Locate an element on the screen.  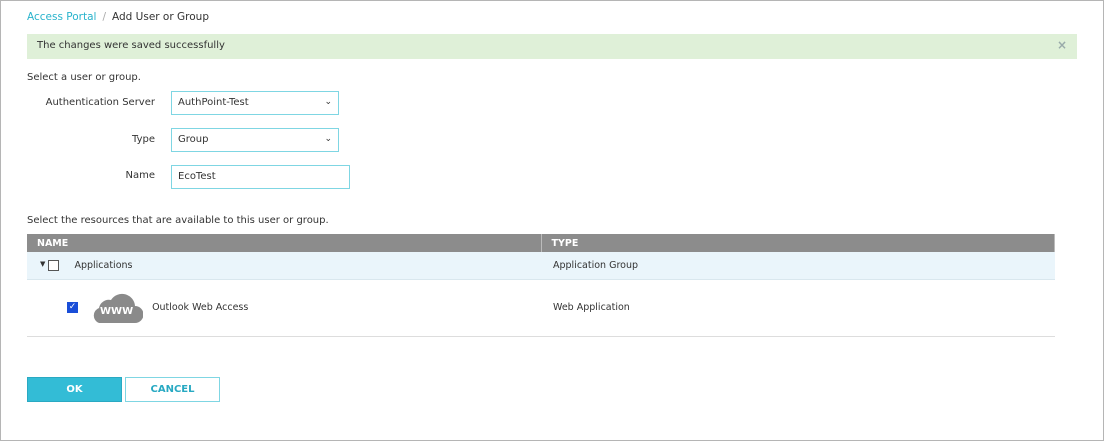
name-value: EcoTest is located at coordinates (197, 176).